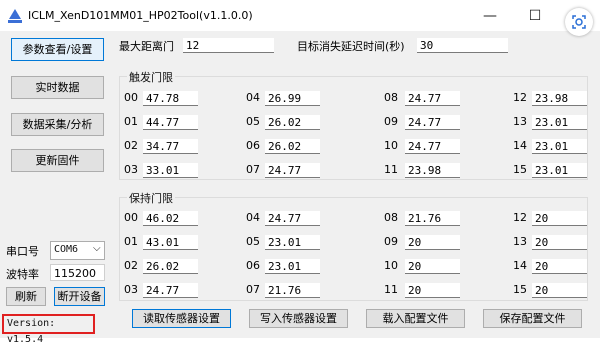  What do you see at coordinates (131, 97) in the screenshot?
I see `trigger-index-label: 00` at bounding box center [131, 97].